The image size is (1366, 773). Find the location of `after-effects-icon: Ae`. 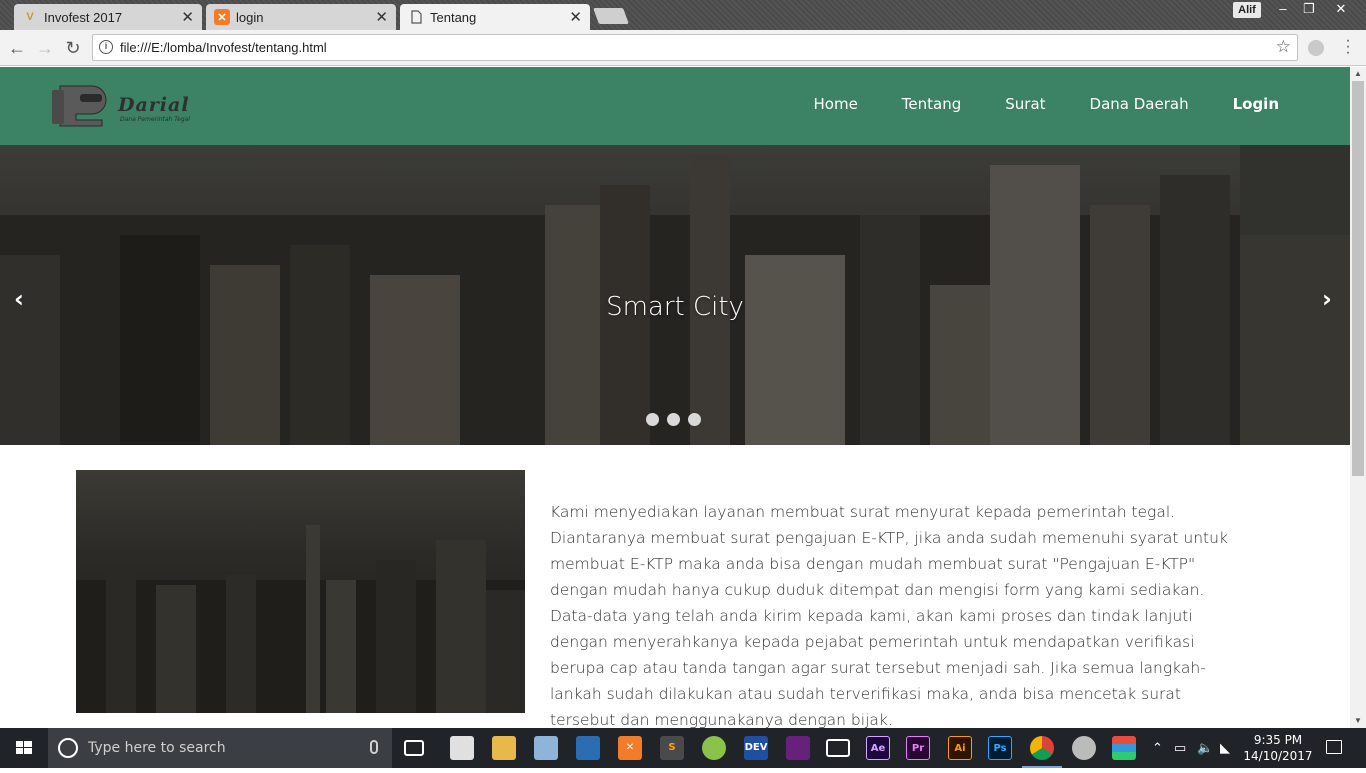

after-effects-icon: Ae is located at coordinates (878, 748).